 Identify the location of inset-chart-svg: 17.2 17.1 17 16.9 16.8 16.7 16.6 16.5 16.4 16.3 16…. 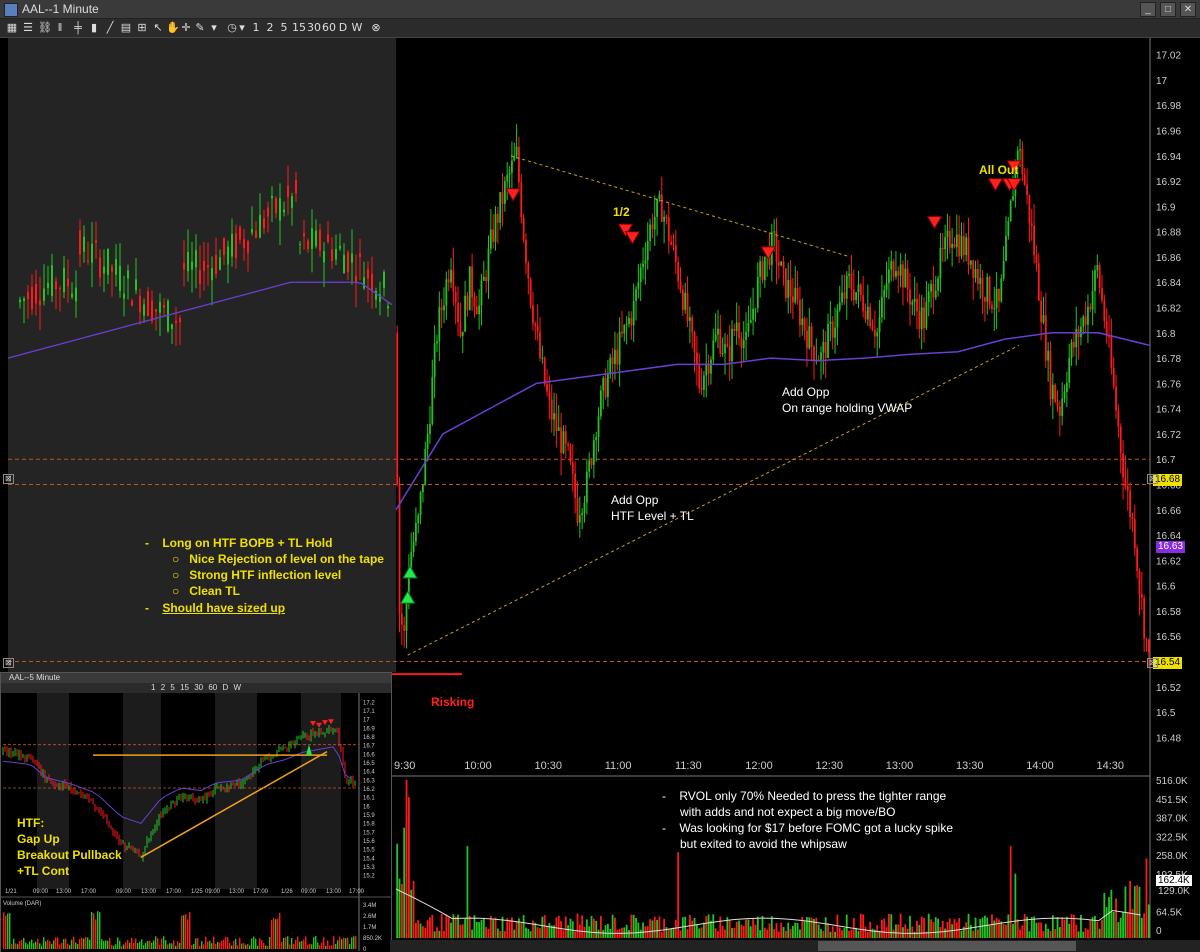
(196, 822).